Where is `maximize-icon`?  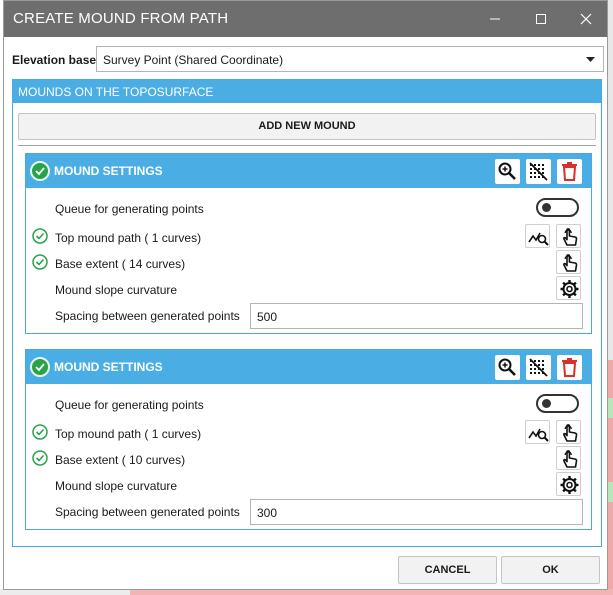
maximize-icon is located at coordinates (541, 19).